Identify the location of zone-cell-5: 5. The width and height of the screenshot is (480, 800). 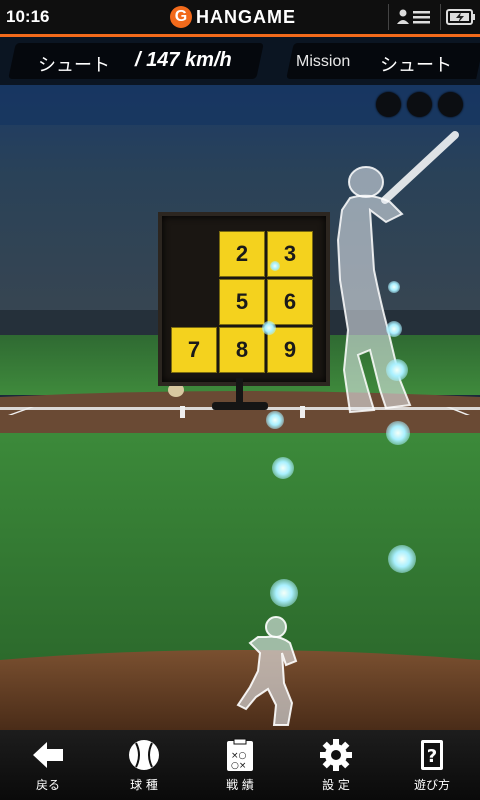
(242, 302).